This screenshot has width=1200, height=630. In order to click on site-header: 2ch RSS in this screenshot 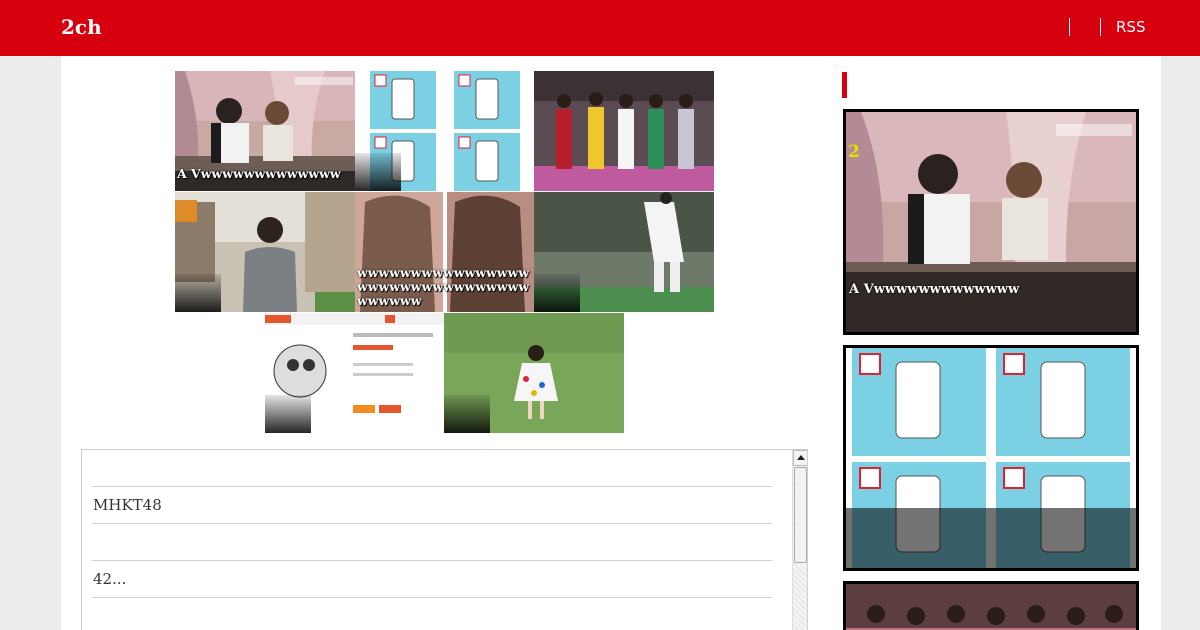, I will do `click(600, 28)`.